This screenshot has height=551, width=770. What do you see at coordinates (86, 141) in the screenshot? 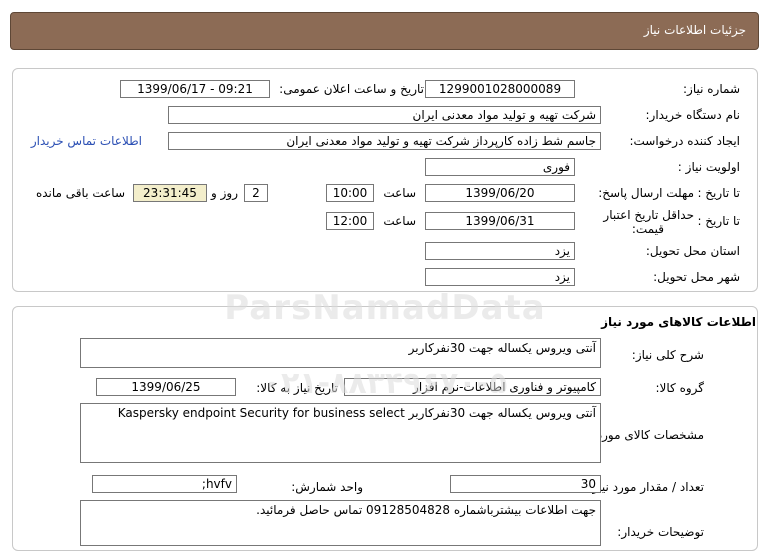
I see `contact-buyer-link: اطلاعات تماس خریدار` at bounding box center [86, 141].